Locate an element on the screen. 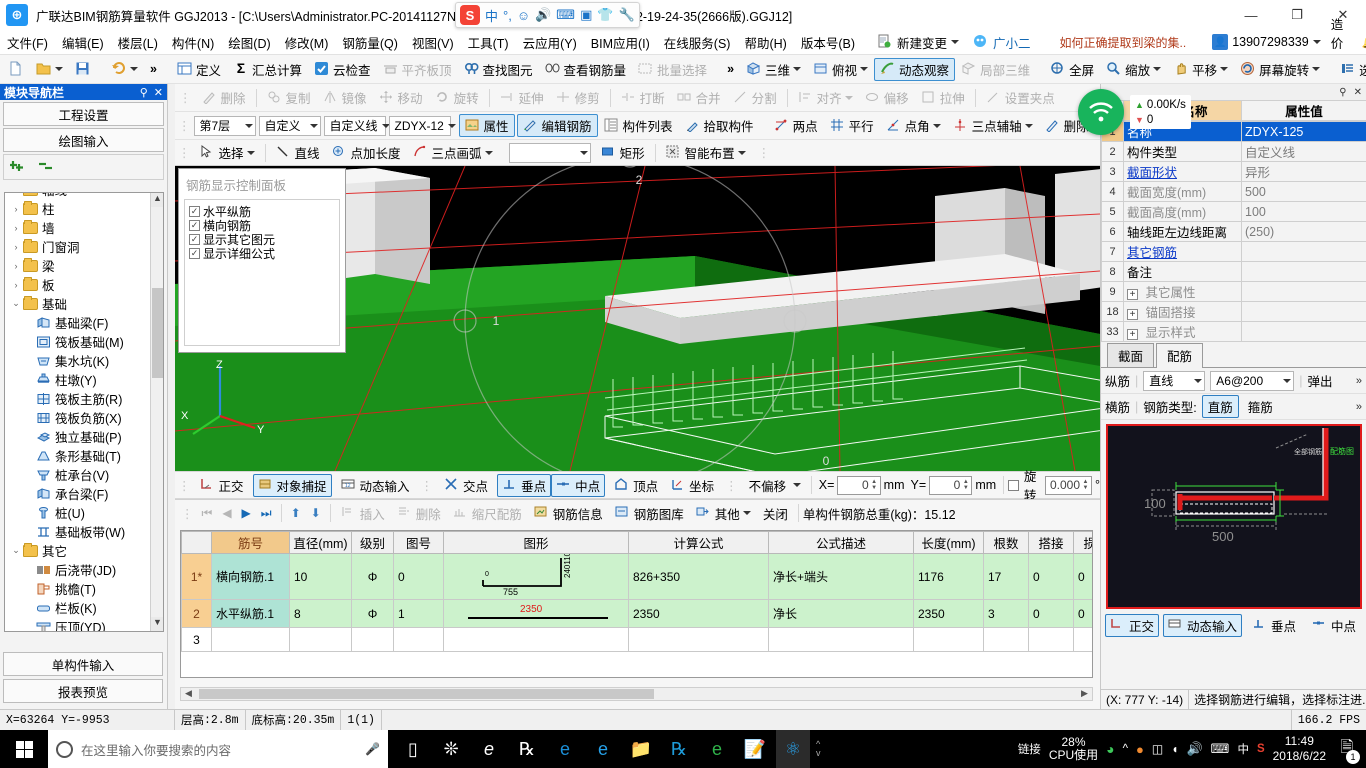 The height and width of the screenshot is (768, 1366). tab-rebar-layout: 配筋 is located at coordinates (1180, 355).